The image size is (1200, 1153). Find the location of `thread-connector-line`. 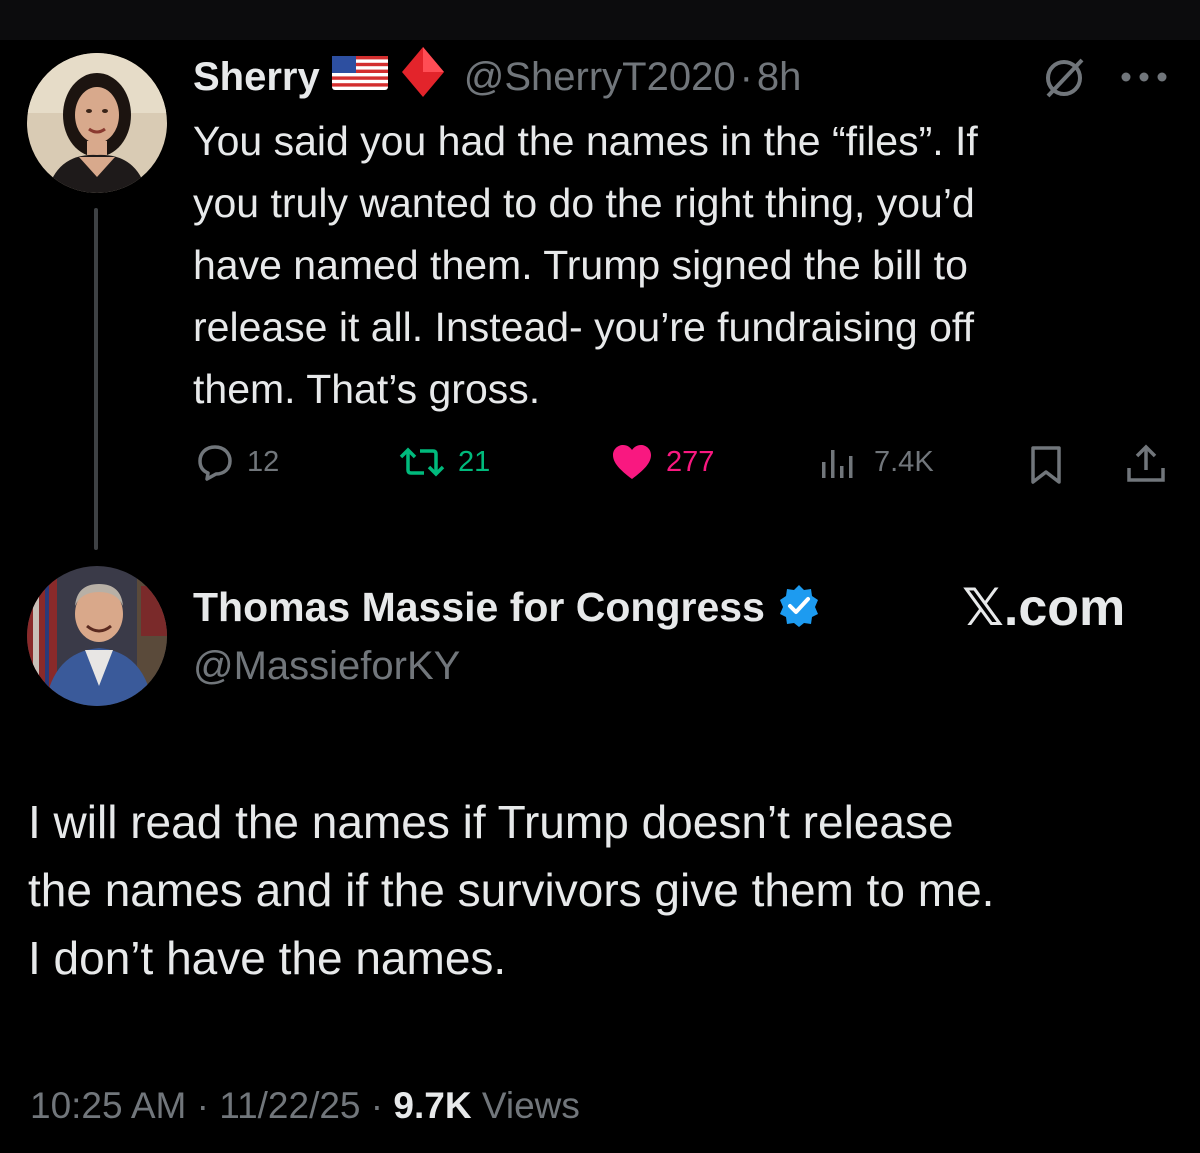

thread-connector-line is located at coordinates (96, 379).